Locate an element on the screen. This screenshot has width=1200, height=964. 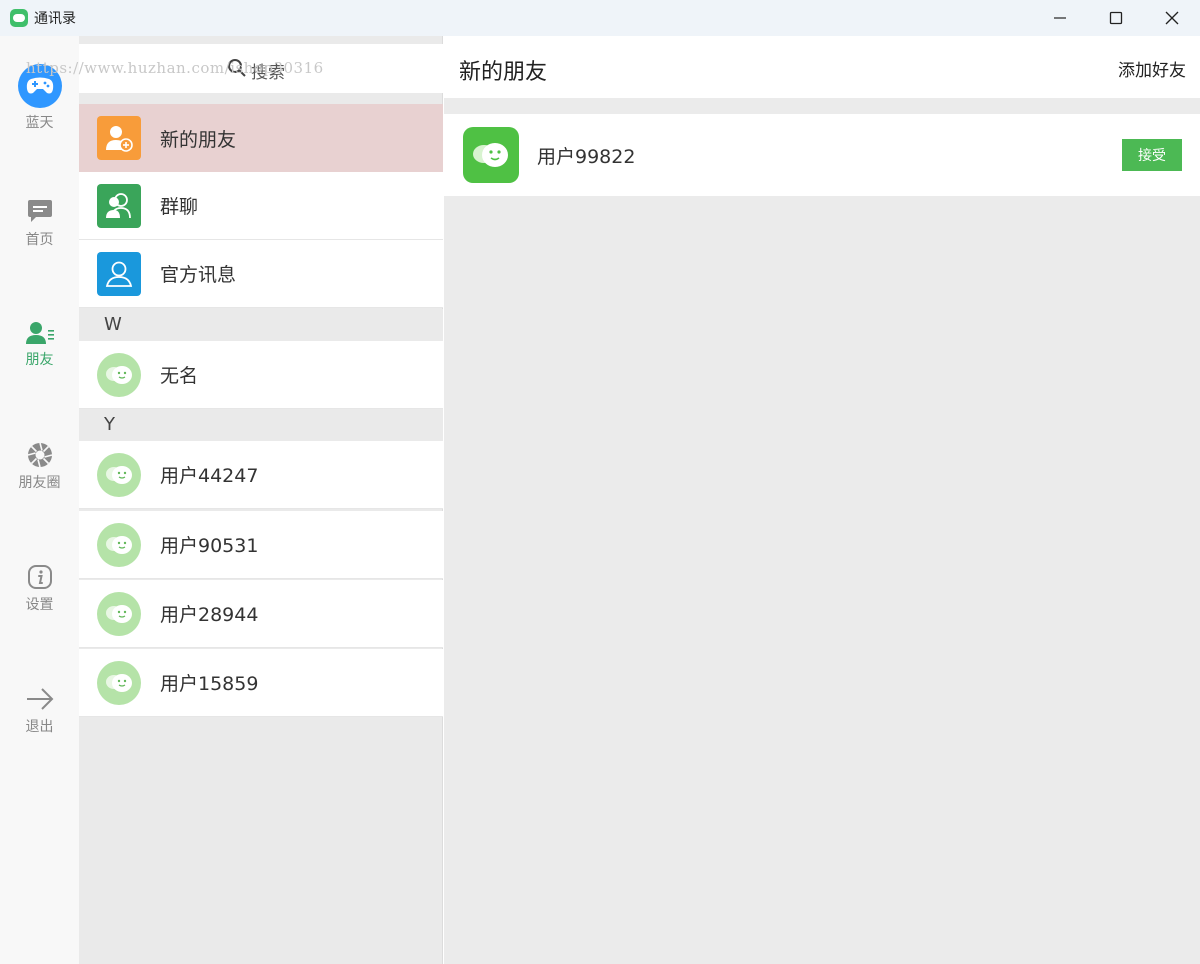
nav-item-logout: 退出 is located at coordinates (39, 711).